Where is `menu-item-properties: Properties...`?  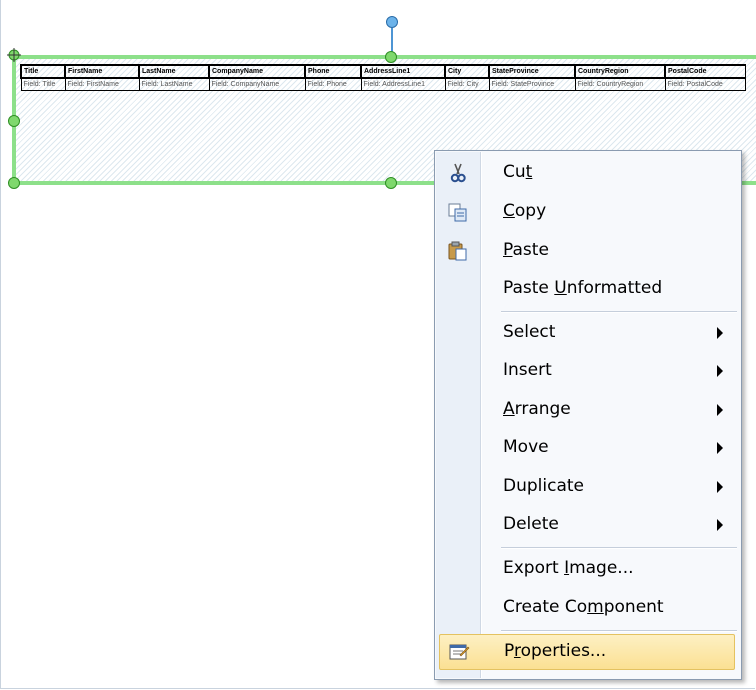 menu-item-properties: Properties... is located at coordinates (587, 652).